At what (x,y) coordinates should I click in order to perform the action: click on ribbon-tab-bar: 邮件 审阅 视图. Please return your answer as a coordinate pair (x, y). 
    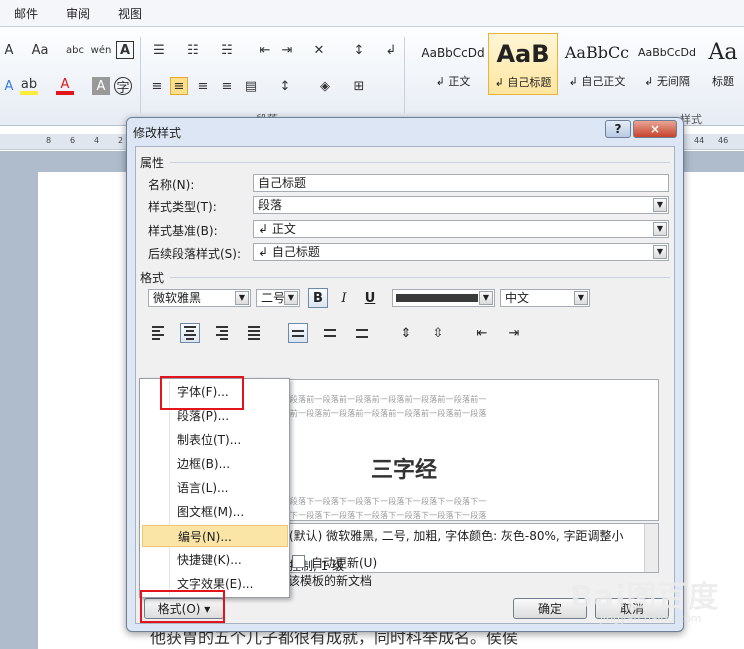
    Looking at the image, I should click on (372, 13).